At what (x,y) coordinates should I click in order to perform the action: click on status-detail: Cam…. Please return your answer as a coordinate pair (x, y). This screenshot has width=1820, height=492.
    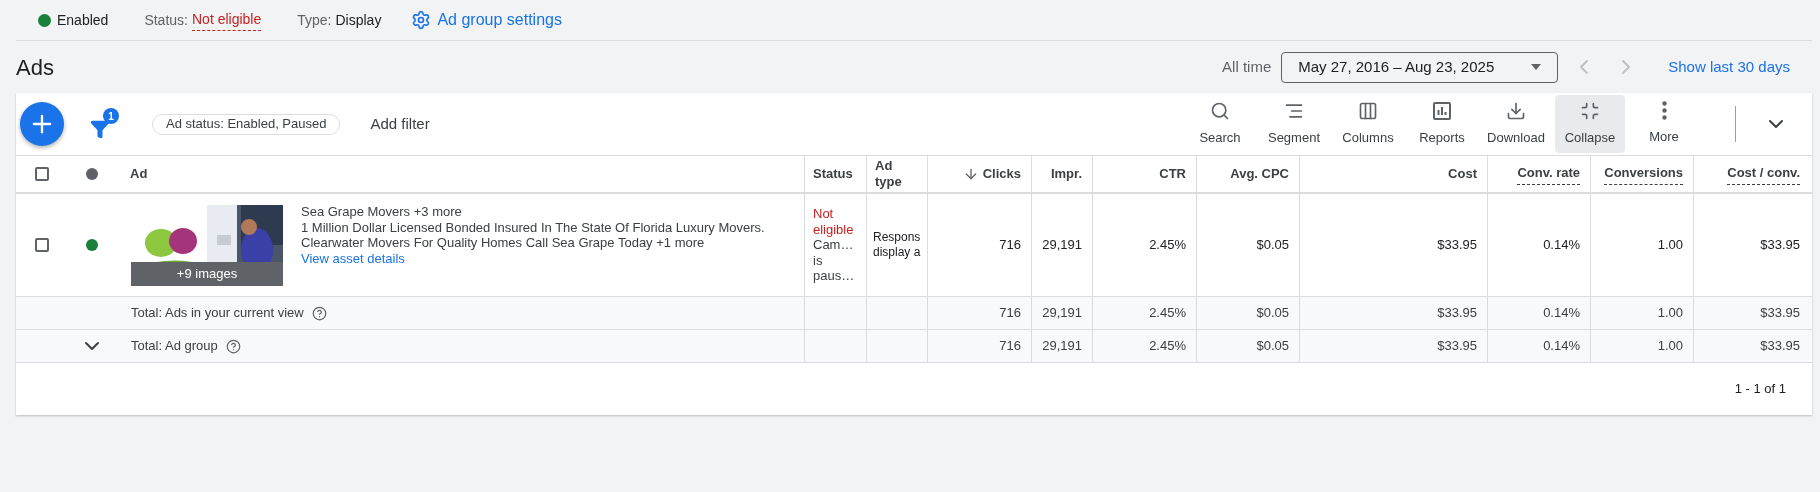
    Looking at the image, I should click on (834, 245).